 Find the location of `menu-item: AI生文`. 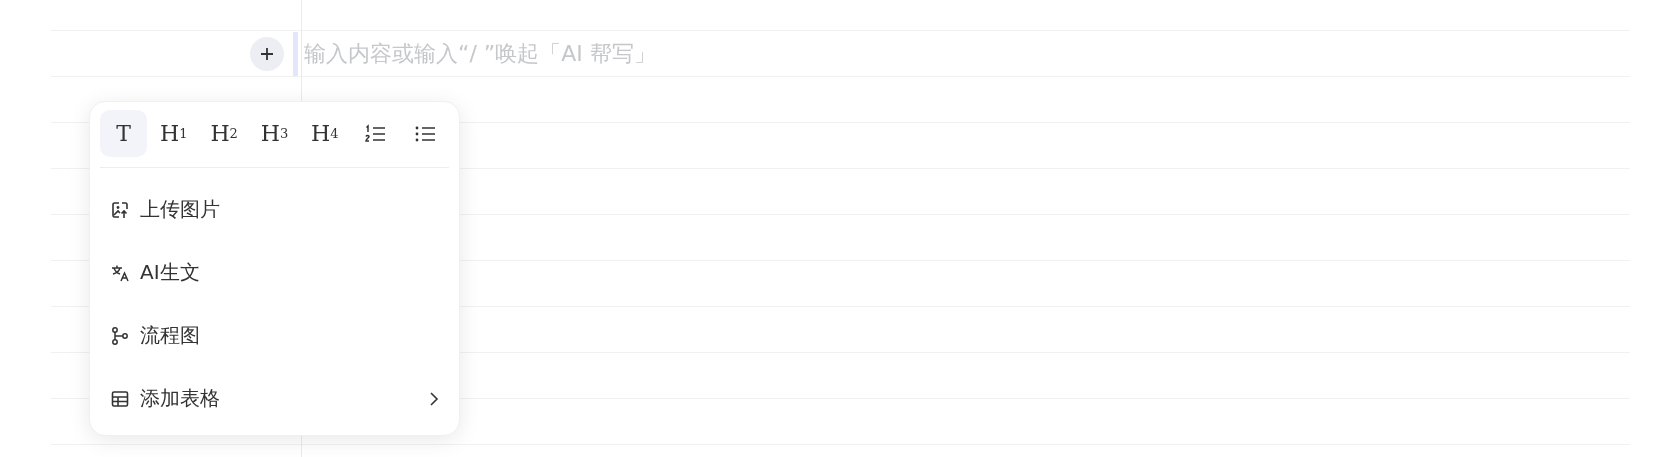

menu-item: AI生文 is located at coordinates (274, 272).